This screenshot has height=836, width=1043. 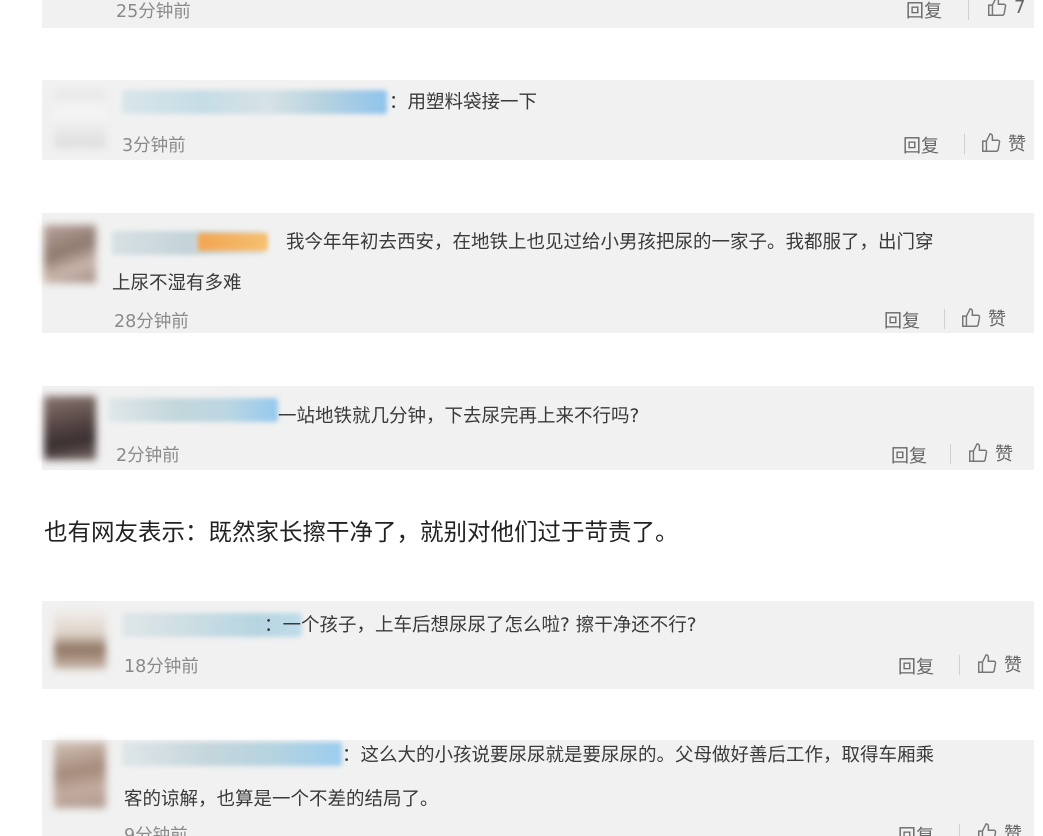 I want to click on comment-time: 9分钟前, so click(x=156, y=831).